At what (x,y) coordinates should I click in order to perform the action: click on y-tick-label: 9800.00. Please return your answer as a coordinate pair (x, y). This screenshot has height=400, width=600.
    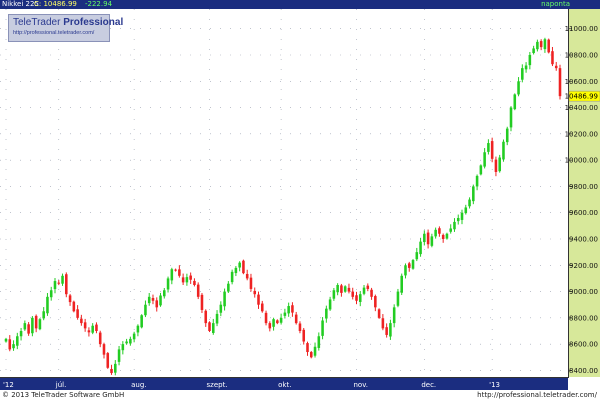
    Looking at the image, I should click on (583, 187).